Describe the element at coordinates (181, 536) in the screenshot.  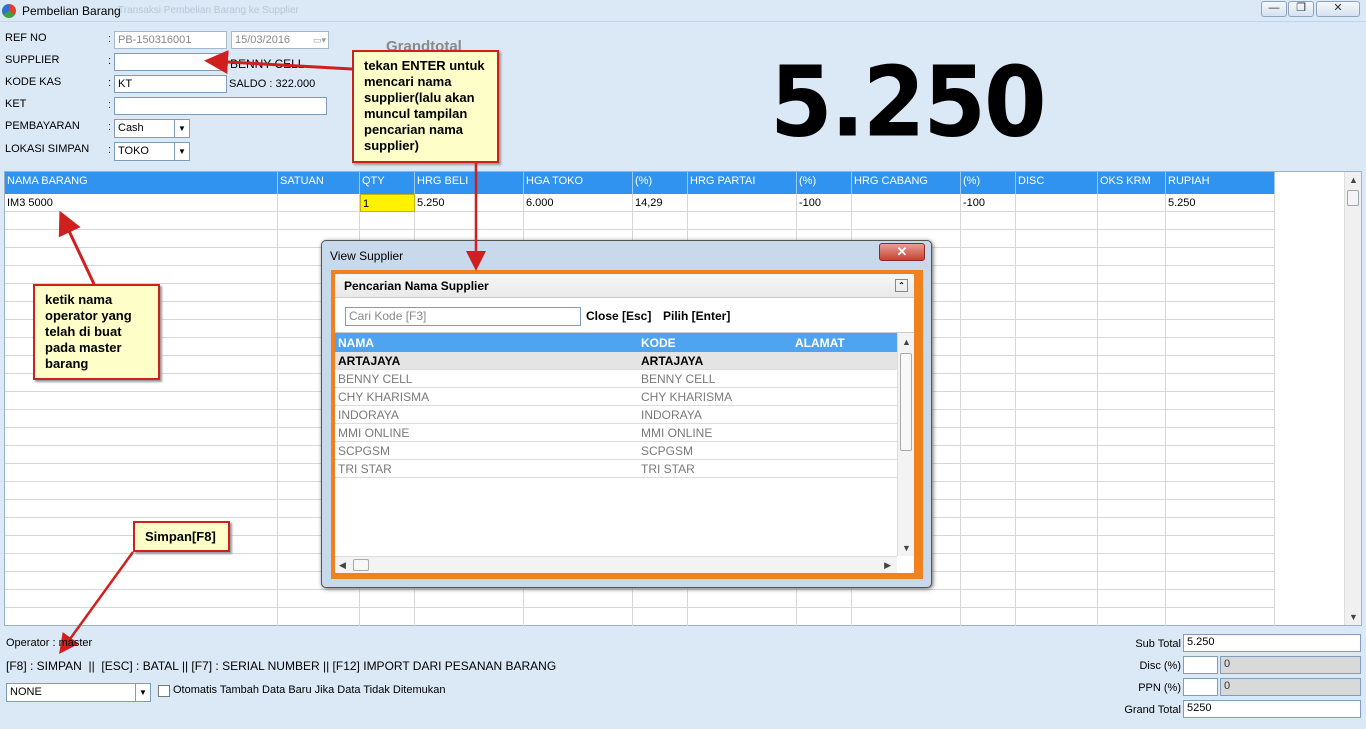
I see `callout-simpan: Simpan[F8]` at that location.